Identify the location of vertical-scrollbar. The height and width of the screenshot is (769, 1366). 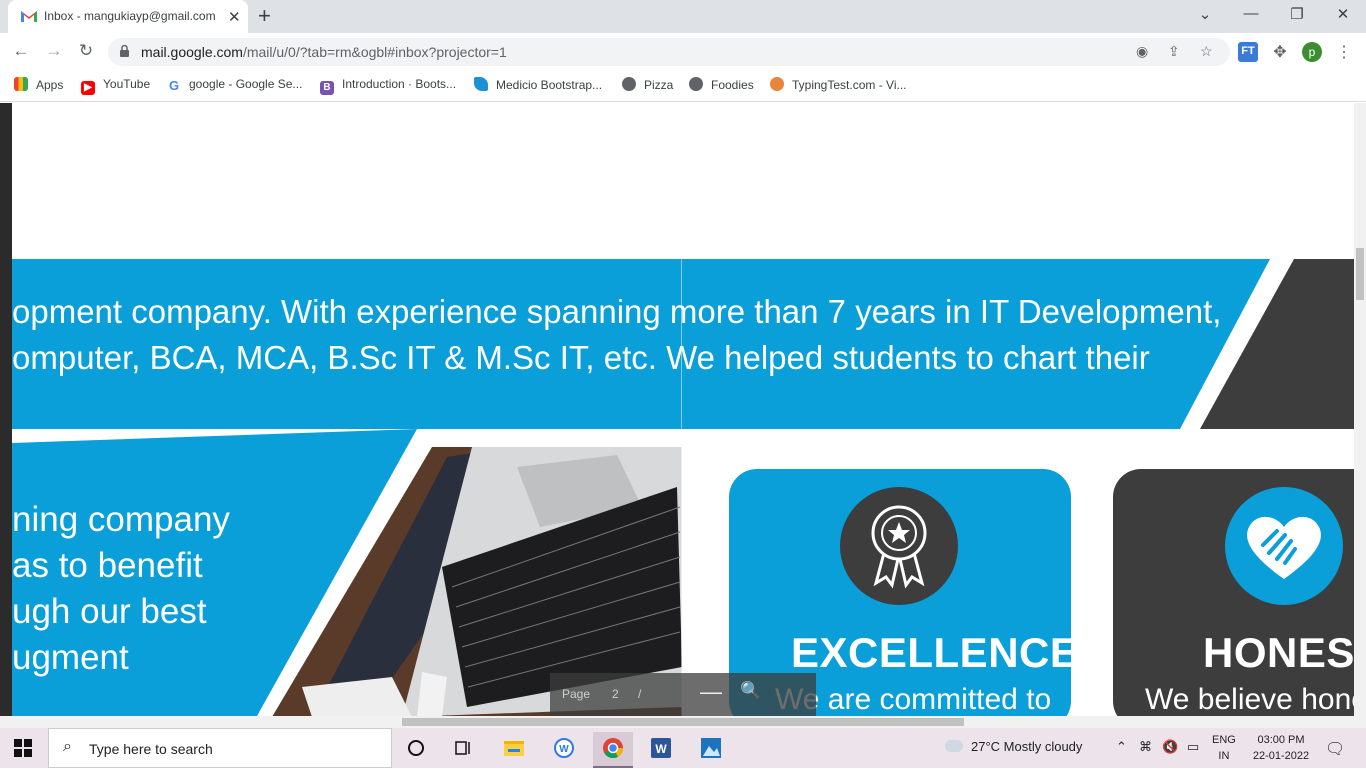
(1360, 409).